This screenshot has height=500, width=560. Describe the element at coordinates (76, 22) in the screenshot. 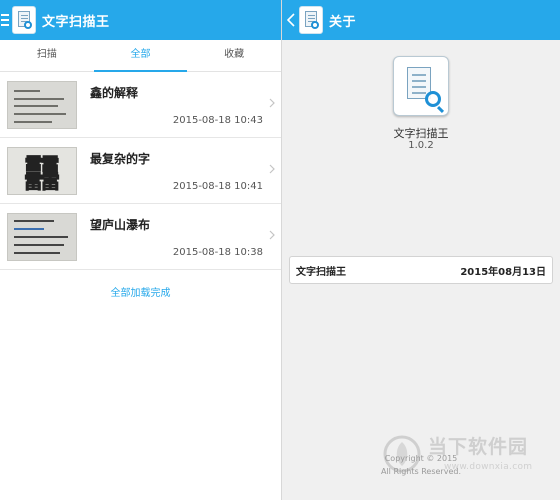

I see `app-title: 文字扫描王` at that location.